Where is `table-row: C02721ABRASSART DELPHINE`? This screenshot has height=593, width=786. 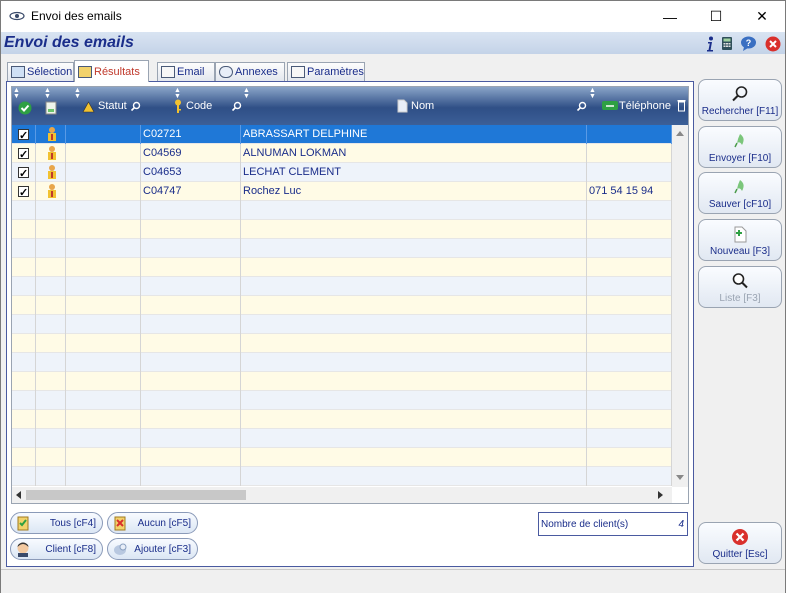
table-row: C02721ABRASSART DELPHINE is located at coordinates (342, 134).